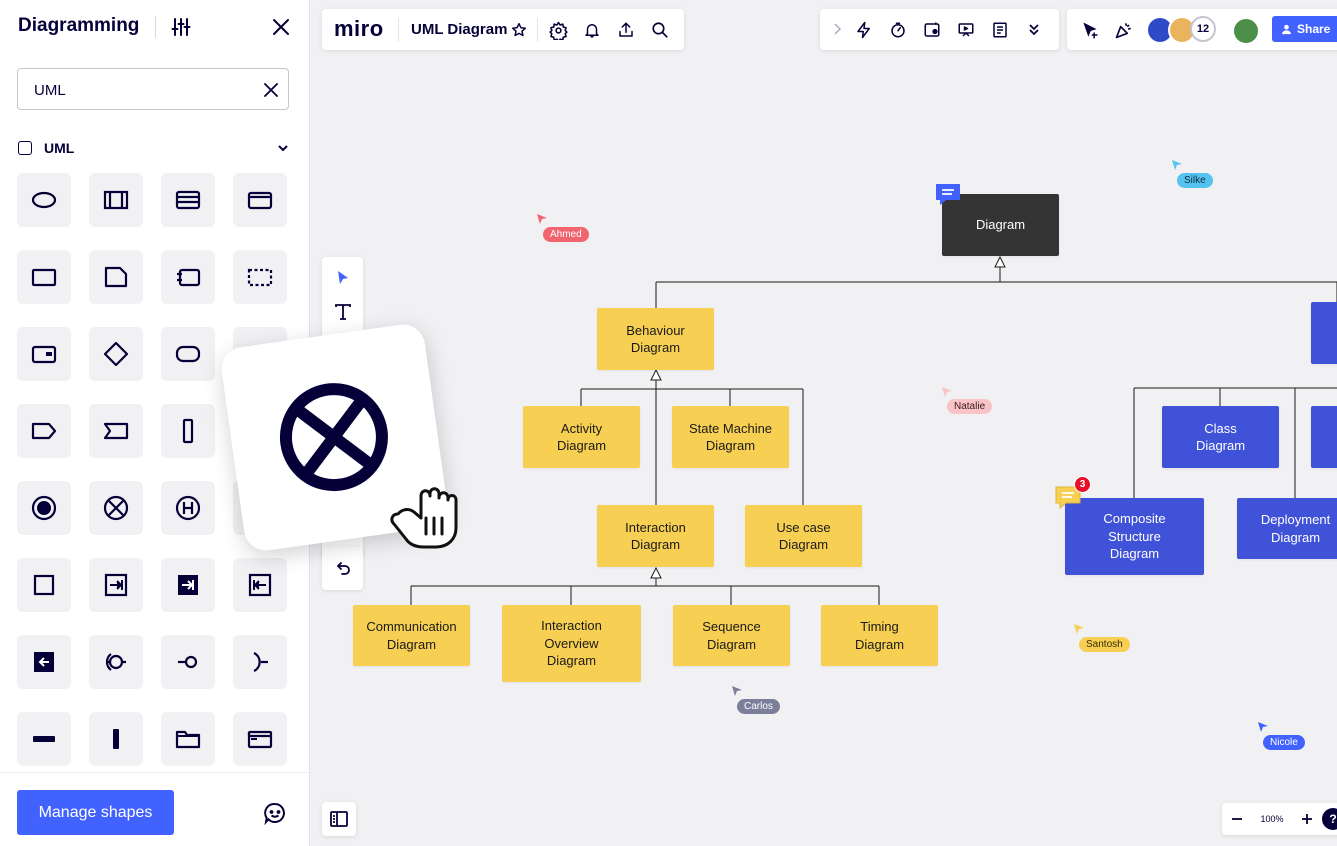 The height and width of the screenshot is (846, 1337). I want to click on flow-final-icon, so click(333, 437).